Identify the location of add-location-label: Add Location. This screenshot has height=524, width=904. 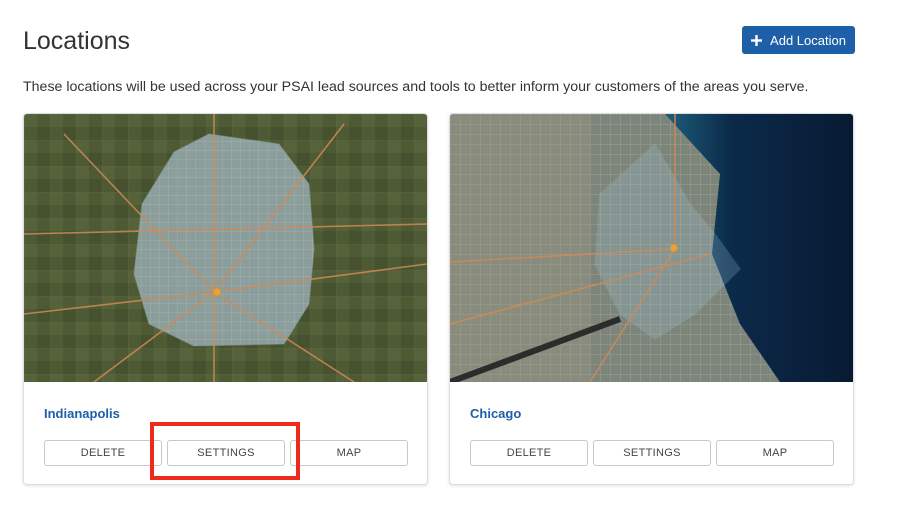
(808, 40).